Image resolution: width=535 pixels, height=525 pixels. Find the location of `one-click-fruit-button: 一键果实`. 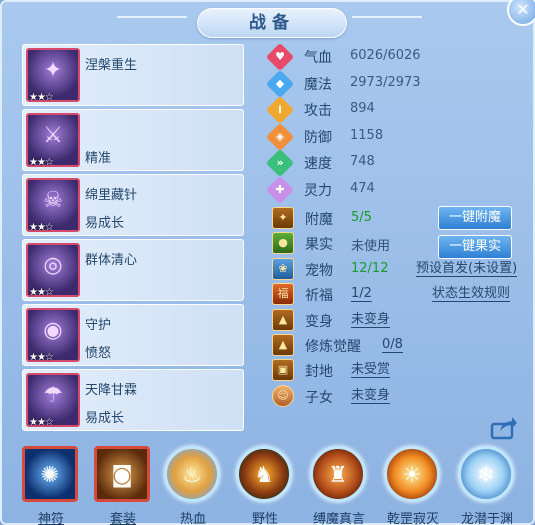

one-click-fruit-button: 一键果实 is located at coordinates (475, 247).